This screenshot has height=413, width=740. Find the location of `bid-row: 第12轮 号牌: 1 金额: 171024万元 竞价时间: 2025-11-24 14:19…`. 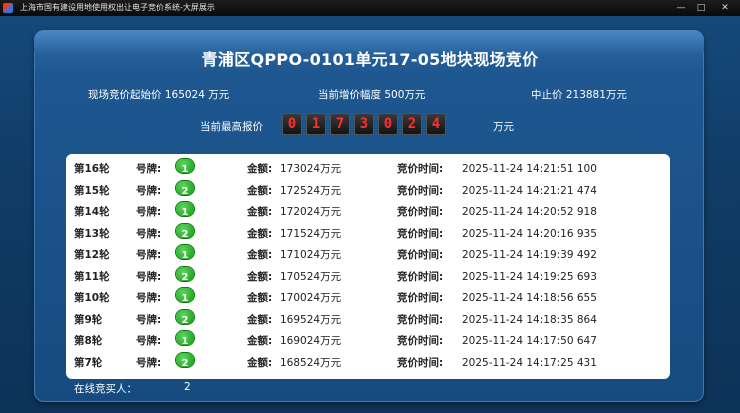

bid-row: 第12轮 号牌: 1 金额: 171024万元 竞价时间: 2025-11-24 14:19… is located at coordinates (368, 255).